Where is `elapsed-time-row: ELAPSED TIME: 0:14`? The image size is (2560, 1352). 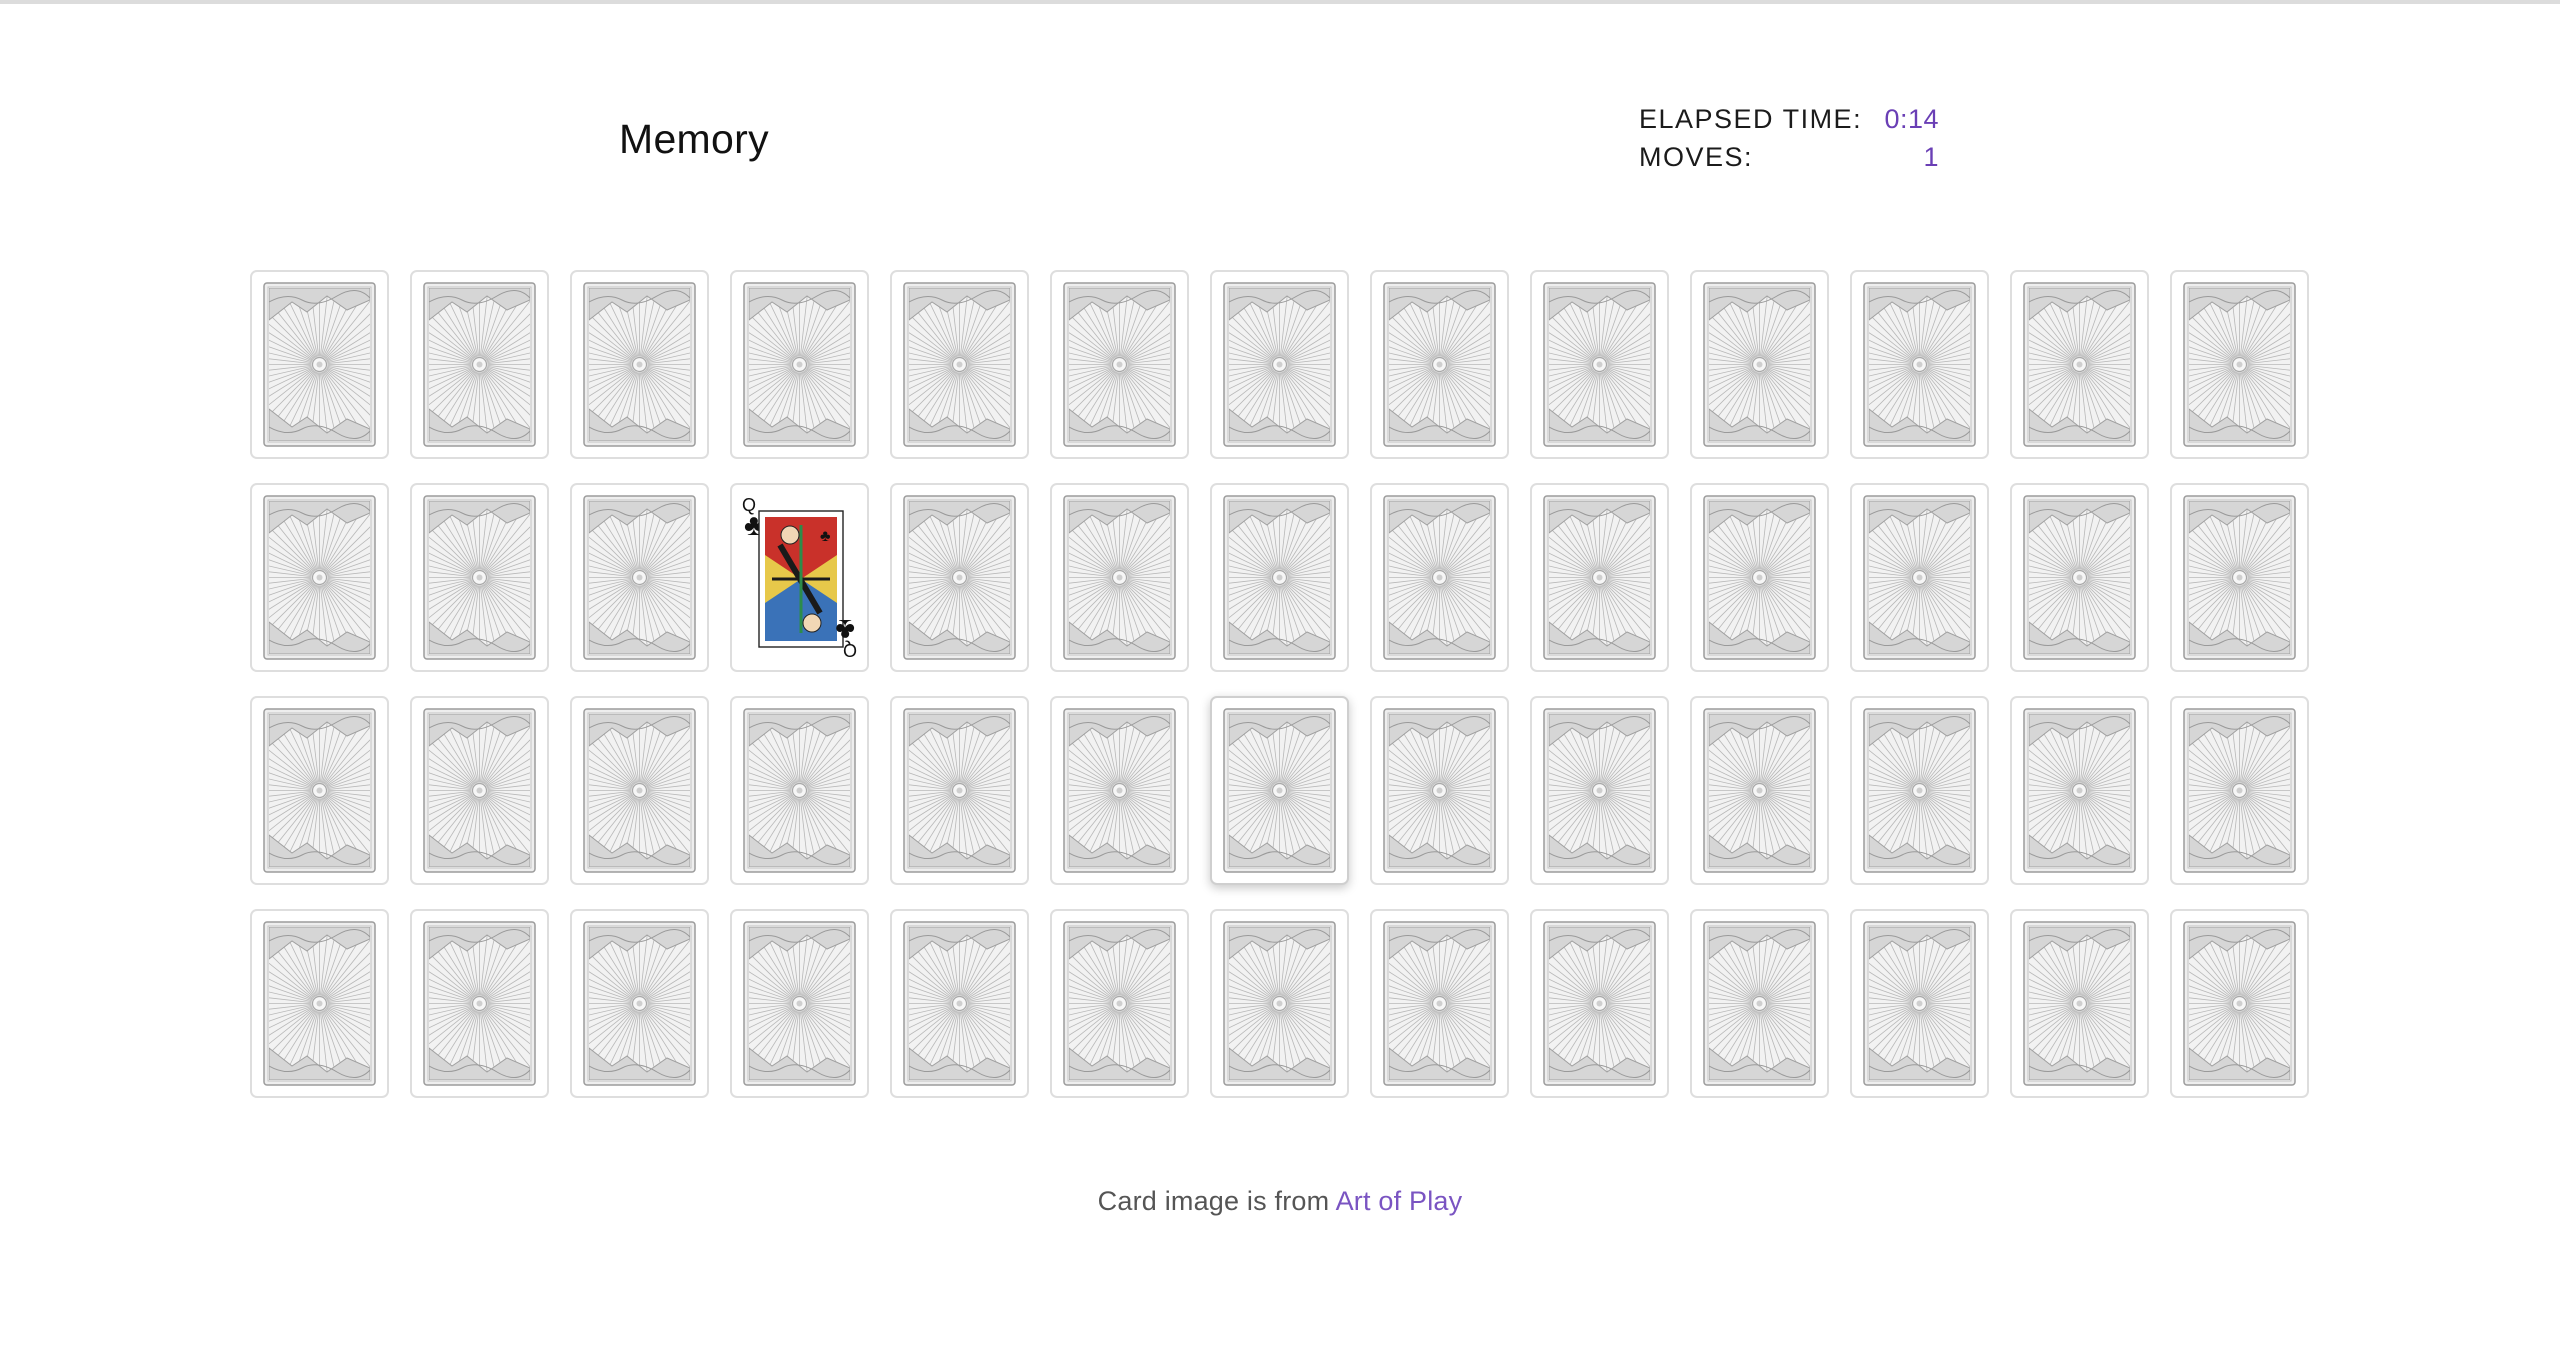 elapsed-time-row: ELAPSED TIME: 0:14 is located at coordinates (1789, 119).